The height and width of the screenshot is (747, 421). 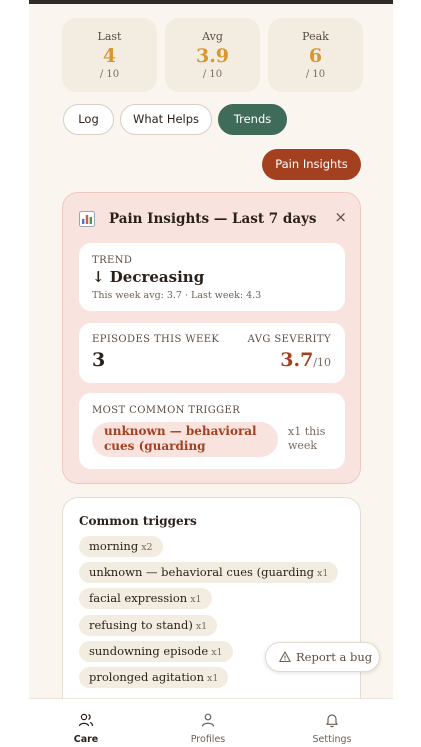 I want to click on stat-card-avg: Avg 3.9 / 10, so click(x=212, y=55).